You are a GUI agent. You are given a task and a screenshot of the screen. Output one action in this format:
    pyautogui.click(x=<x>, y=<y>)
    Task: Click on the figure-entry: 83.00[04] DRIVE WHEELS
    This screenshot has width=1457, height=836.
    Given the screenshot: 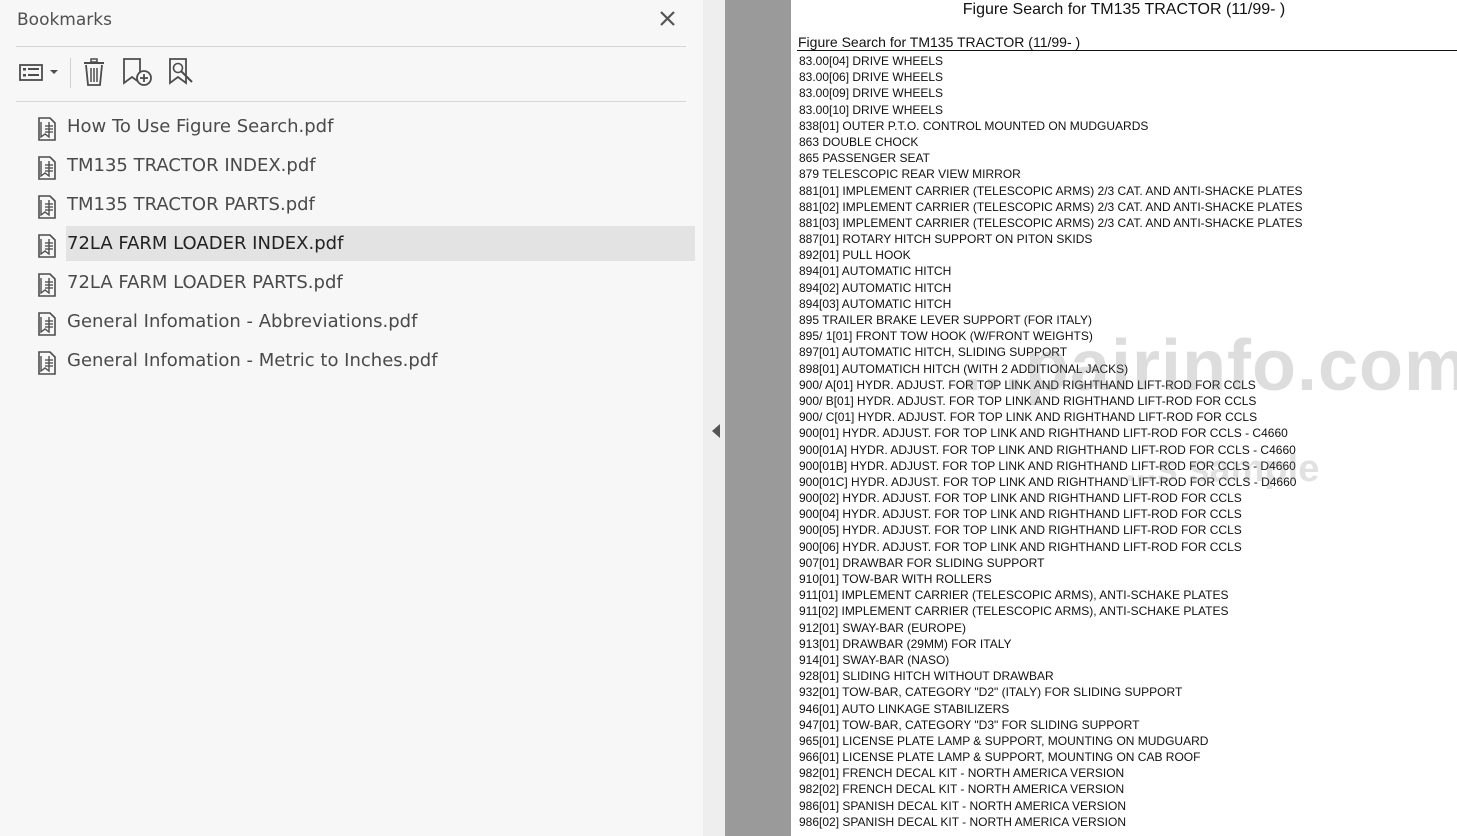 What is the action you would take?
    pyautogui.click(x=1050, y=61)
    